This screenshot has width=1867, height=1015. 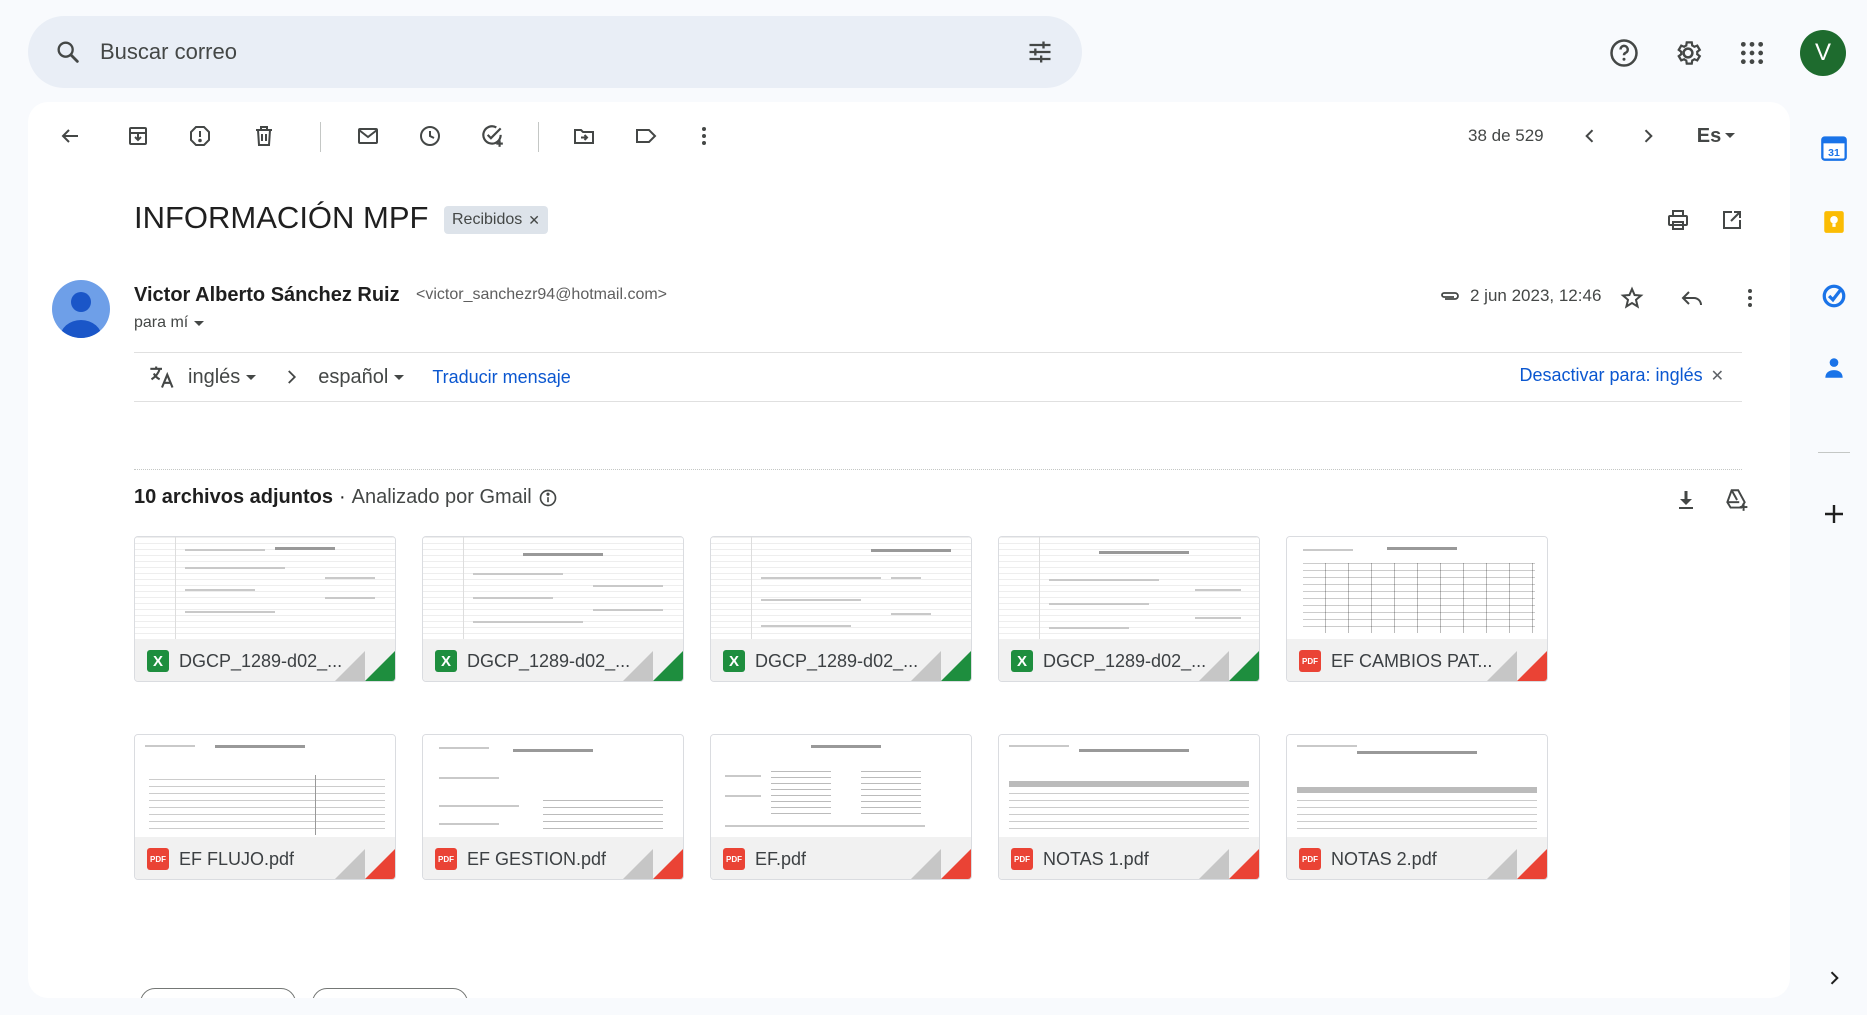 What do you see at coordinates (1678, 220) in the screenshot?
I see `print-icon` at bounding box center [1678, 220].